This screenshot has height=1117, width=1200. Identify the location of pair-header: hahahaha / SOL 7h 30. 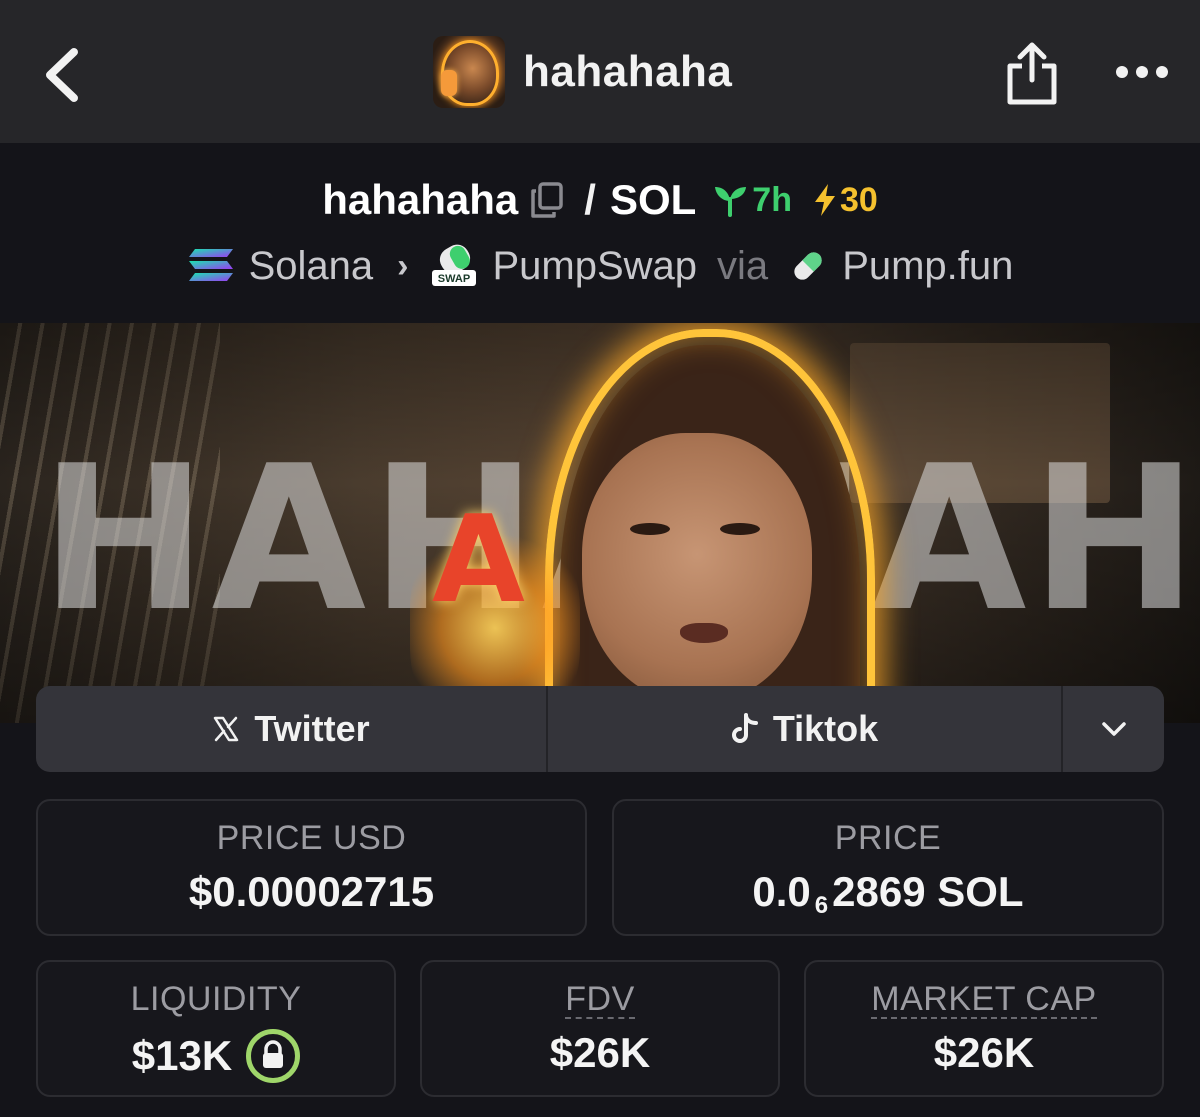
(600, 200).